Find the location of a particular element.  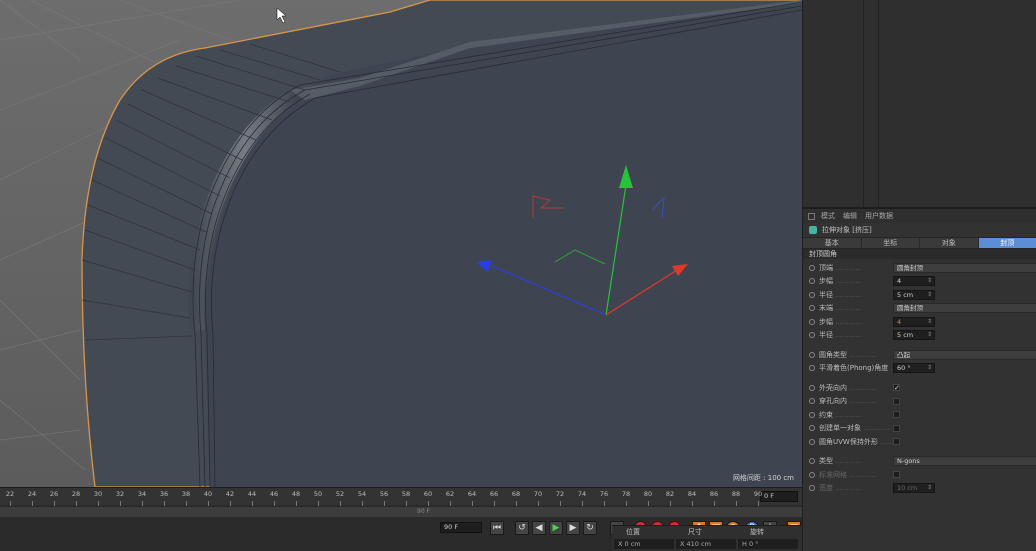

timeline-tick-label: 82 is located at coordinates (670, 494).